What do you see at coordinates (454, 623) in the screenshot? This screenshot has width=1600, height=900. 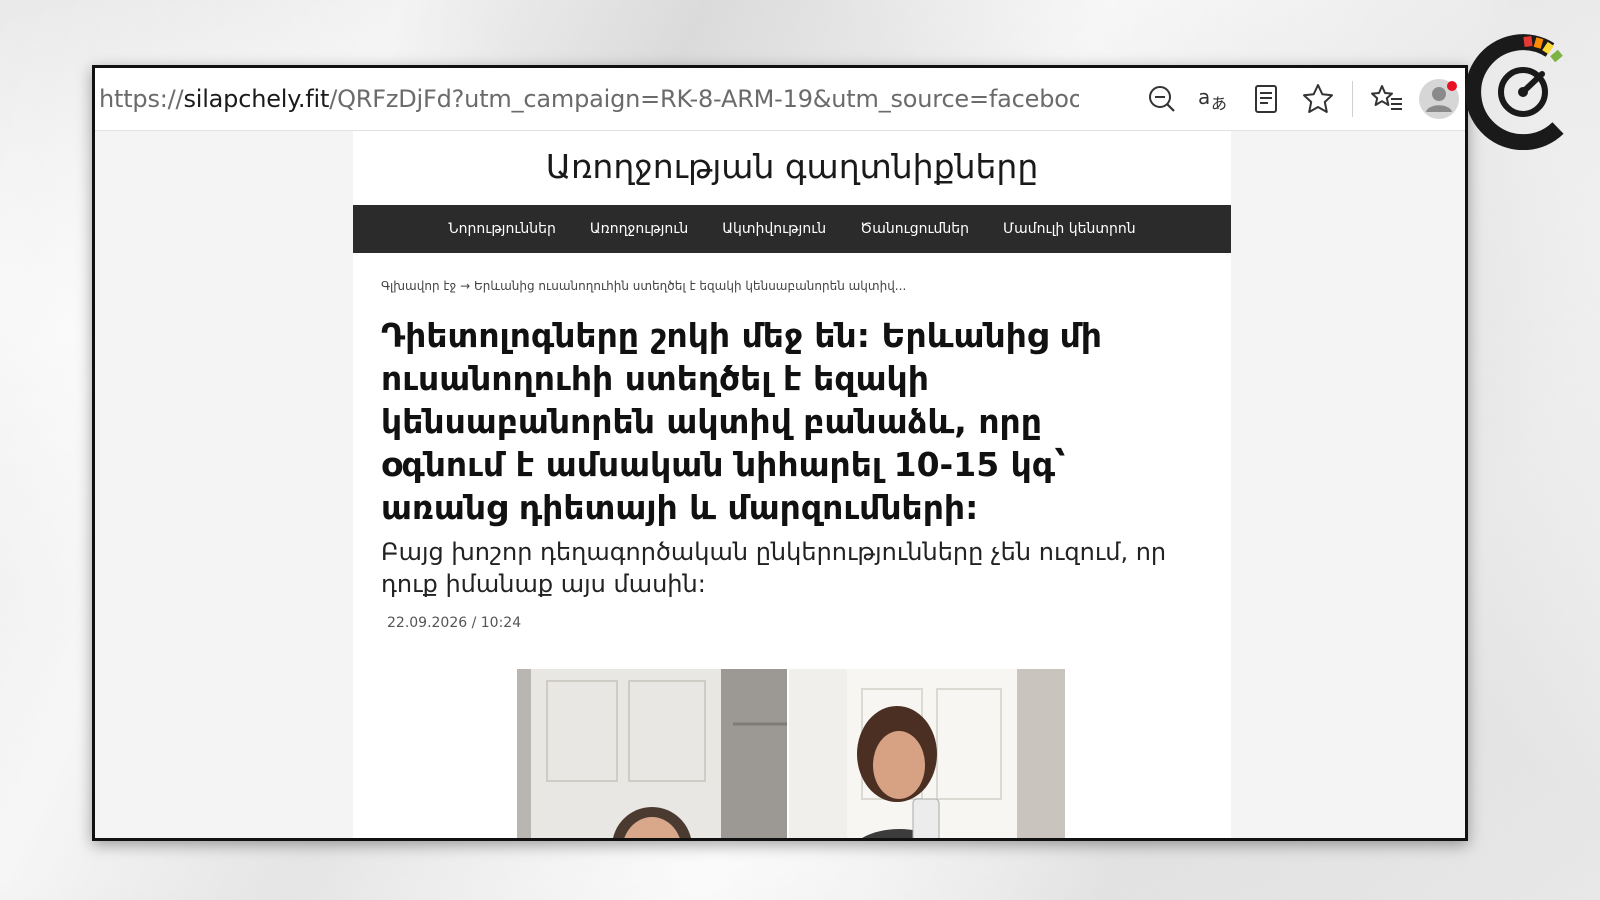 I see `article-date: 22.09.2026 / 10:24` at bounding box center [454, 623].